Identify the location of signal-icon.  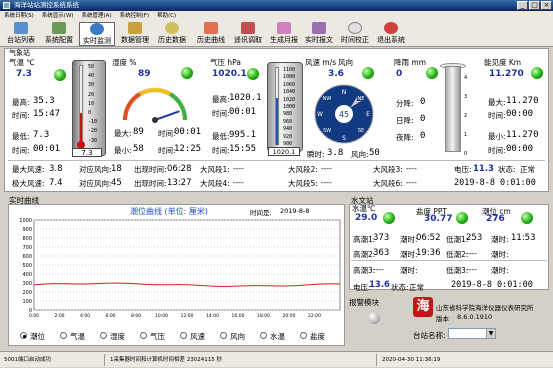
(248, 28).